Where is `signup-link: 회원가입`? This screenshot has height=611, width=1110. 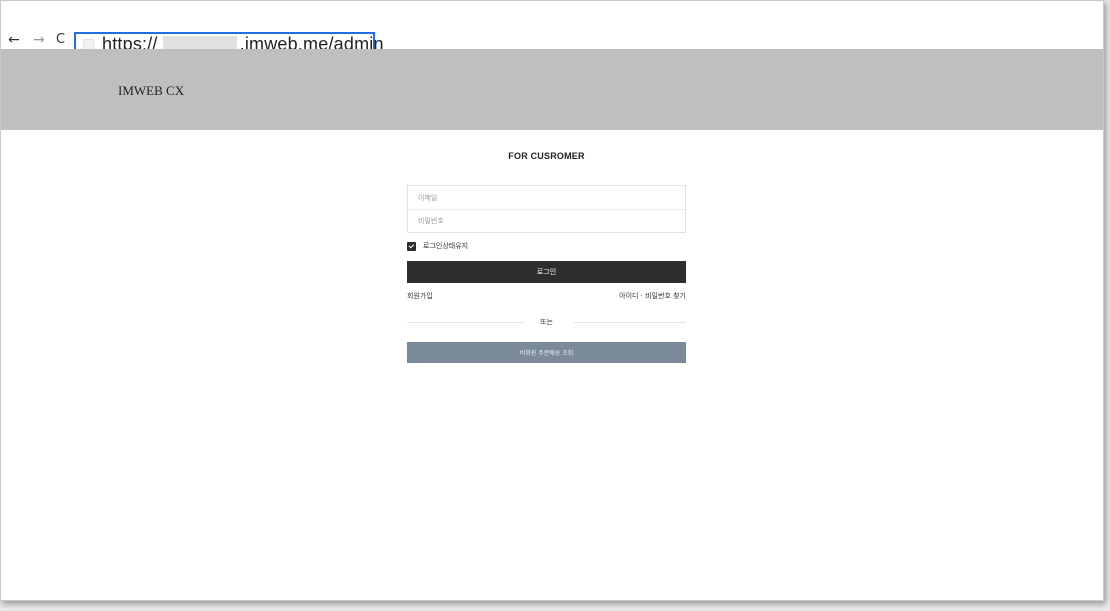
signup-link: 회원가입 is located at coordinates (420, 296).